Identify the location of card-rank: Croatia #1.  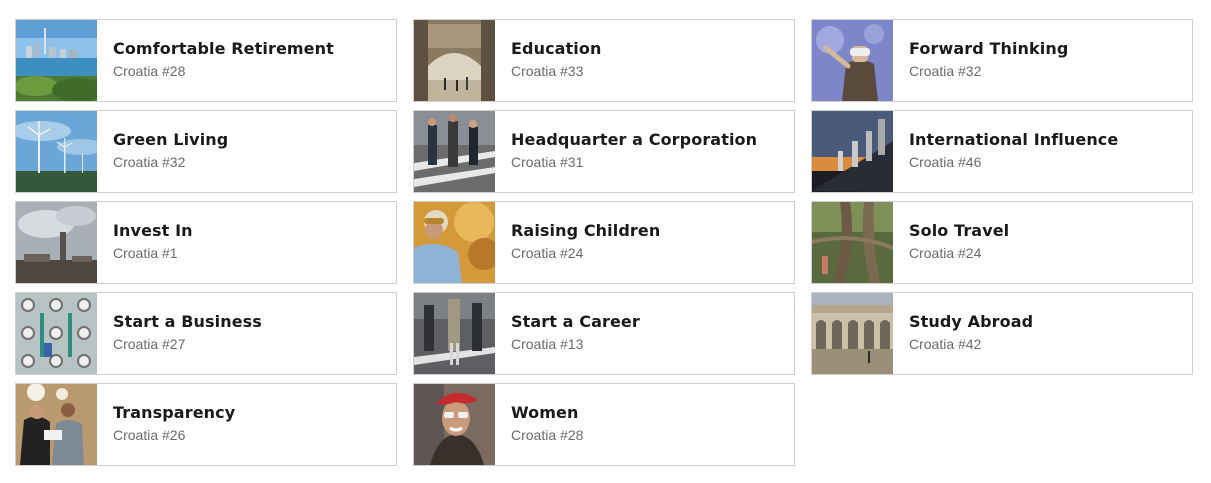
(145, 253).